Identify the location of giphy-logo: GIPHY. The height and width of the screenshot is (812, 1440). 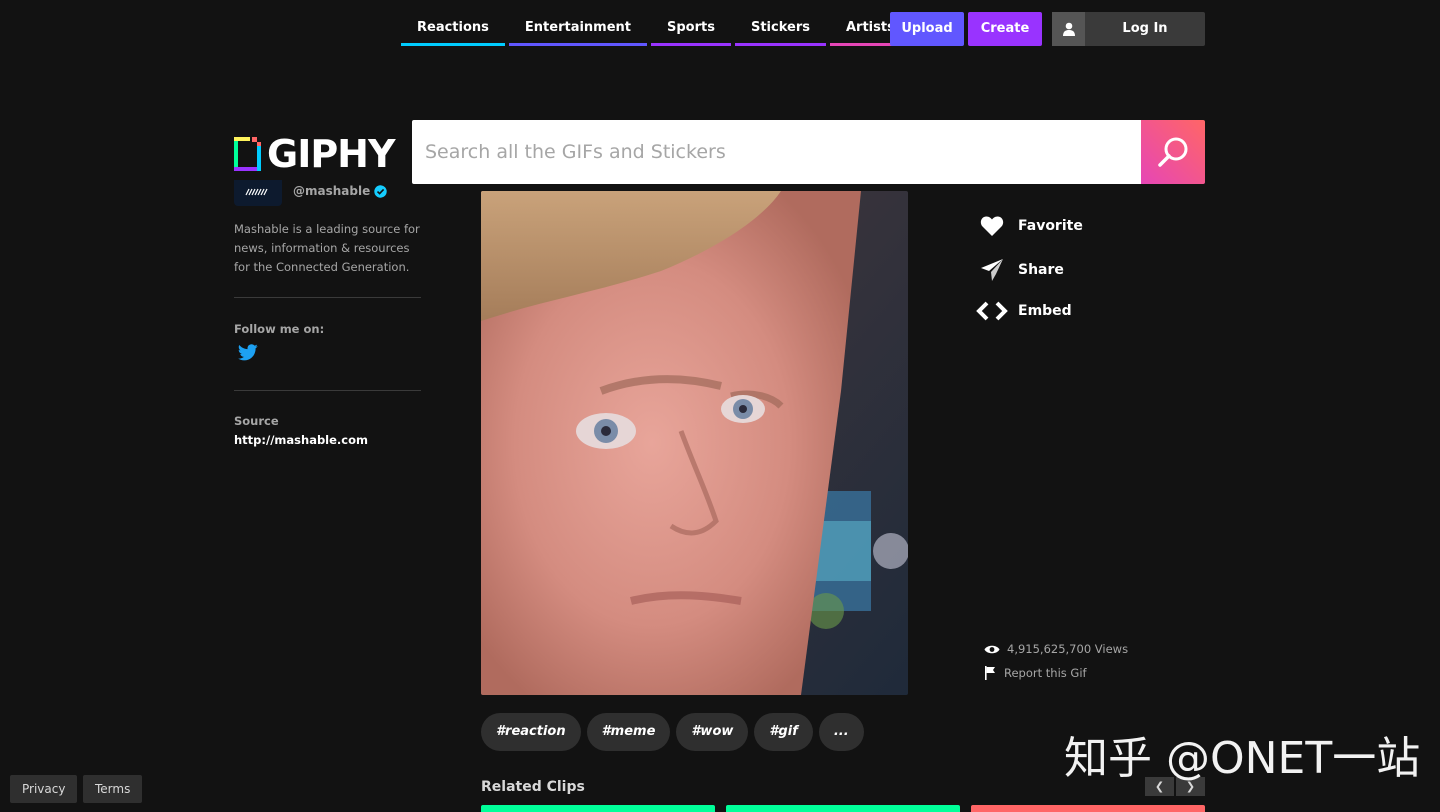
(314, 154).